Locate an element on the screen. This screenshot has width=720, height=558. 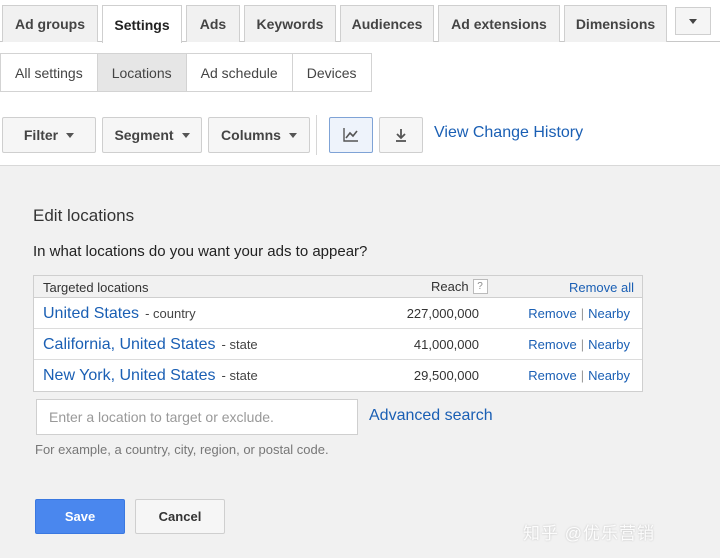
watermark: 知乎 @优乐营销 is located at coordinates (589, 533).